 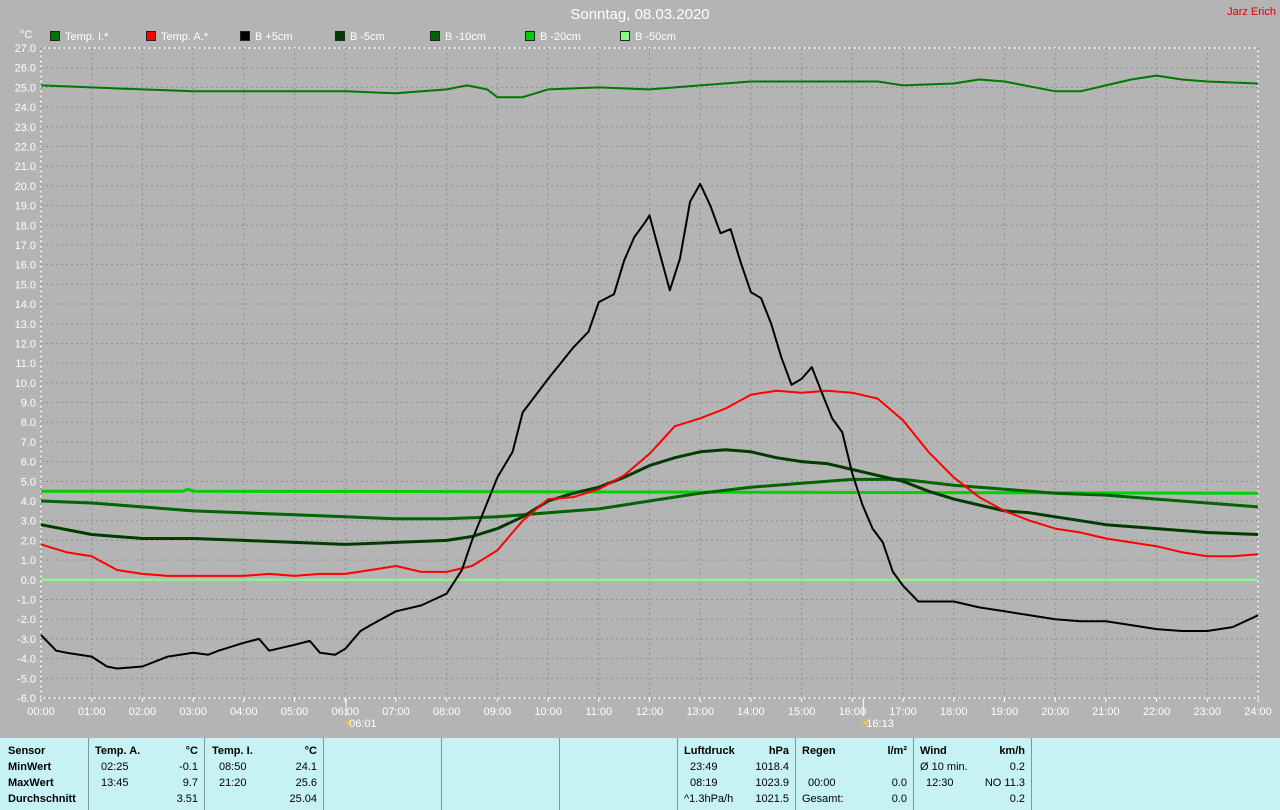 What do you see at coordinates (41, 712) in the screenshot?
I see `x-tick-label: 00:00` at bounding box center [41, 712].